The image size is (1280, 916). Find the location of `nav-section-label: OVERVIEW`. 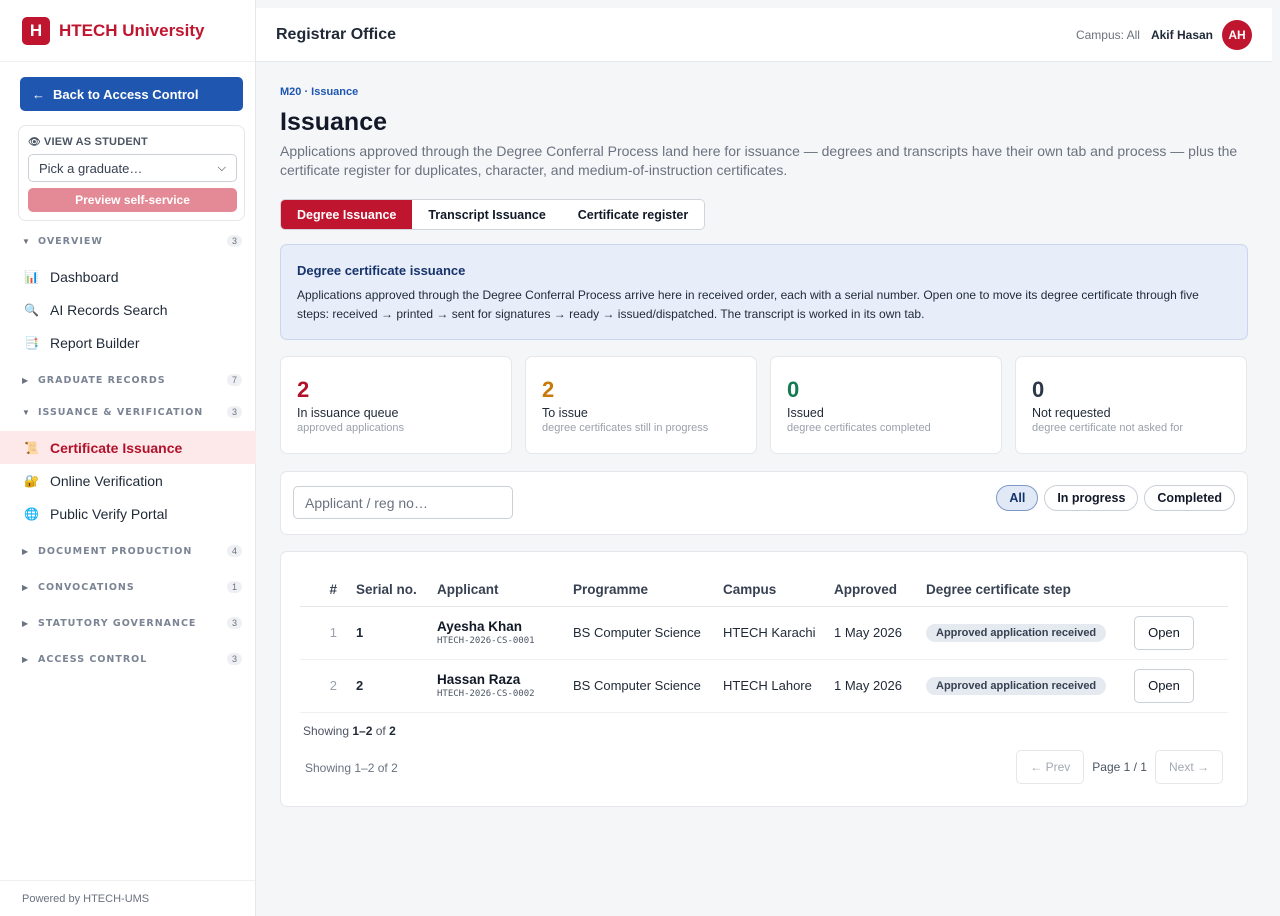

nav-section-label: OVERVIEW is located at coordinates (70, 241).